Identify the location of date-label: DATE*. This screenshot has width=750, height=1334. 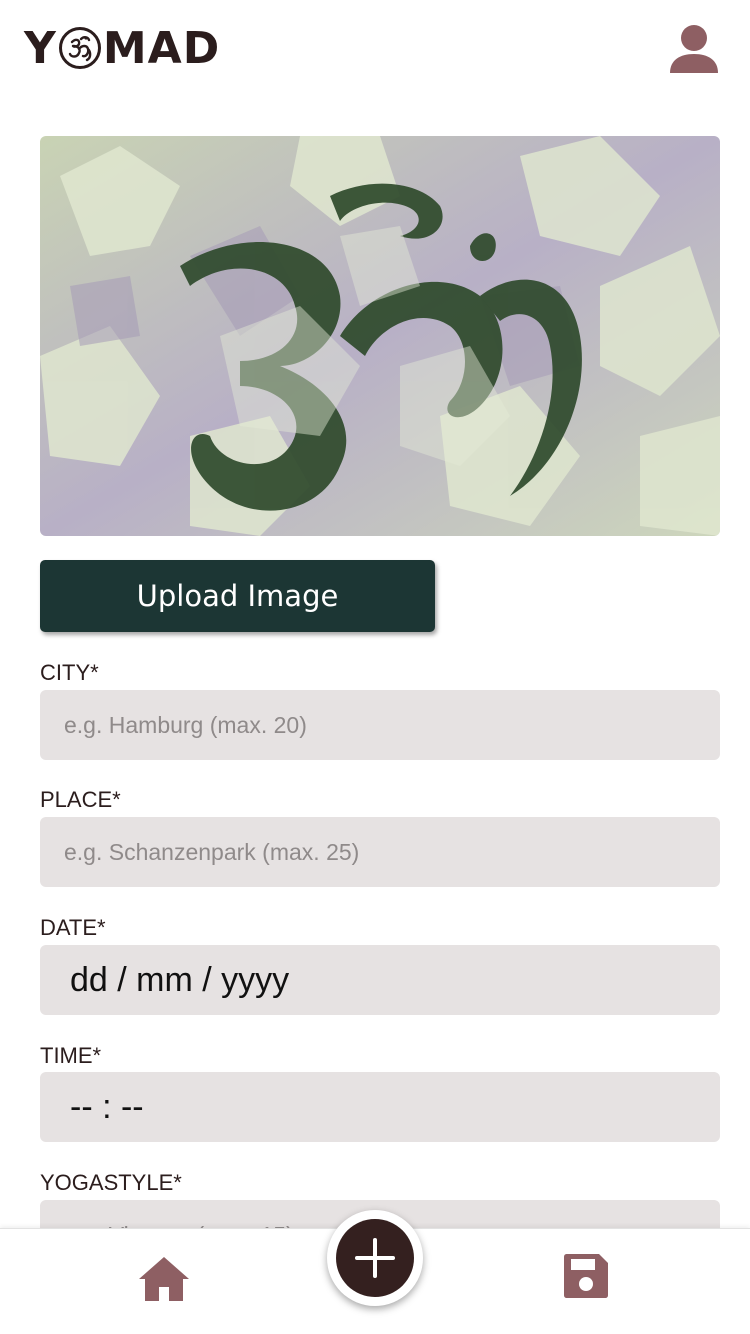
(73, 927).